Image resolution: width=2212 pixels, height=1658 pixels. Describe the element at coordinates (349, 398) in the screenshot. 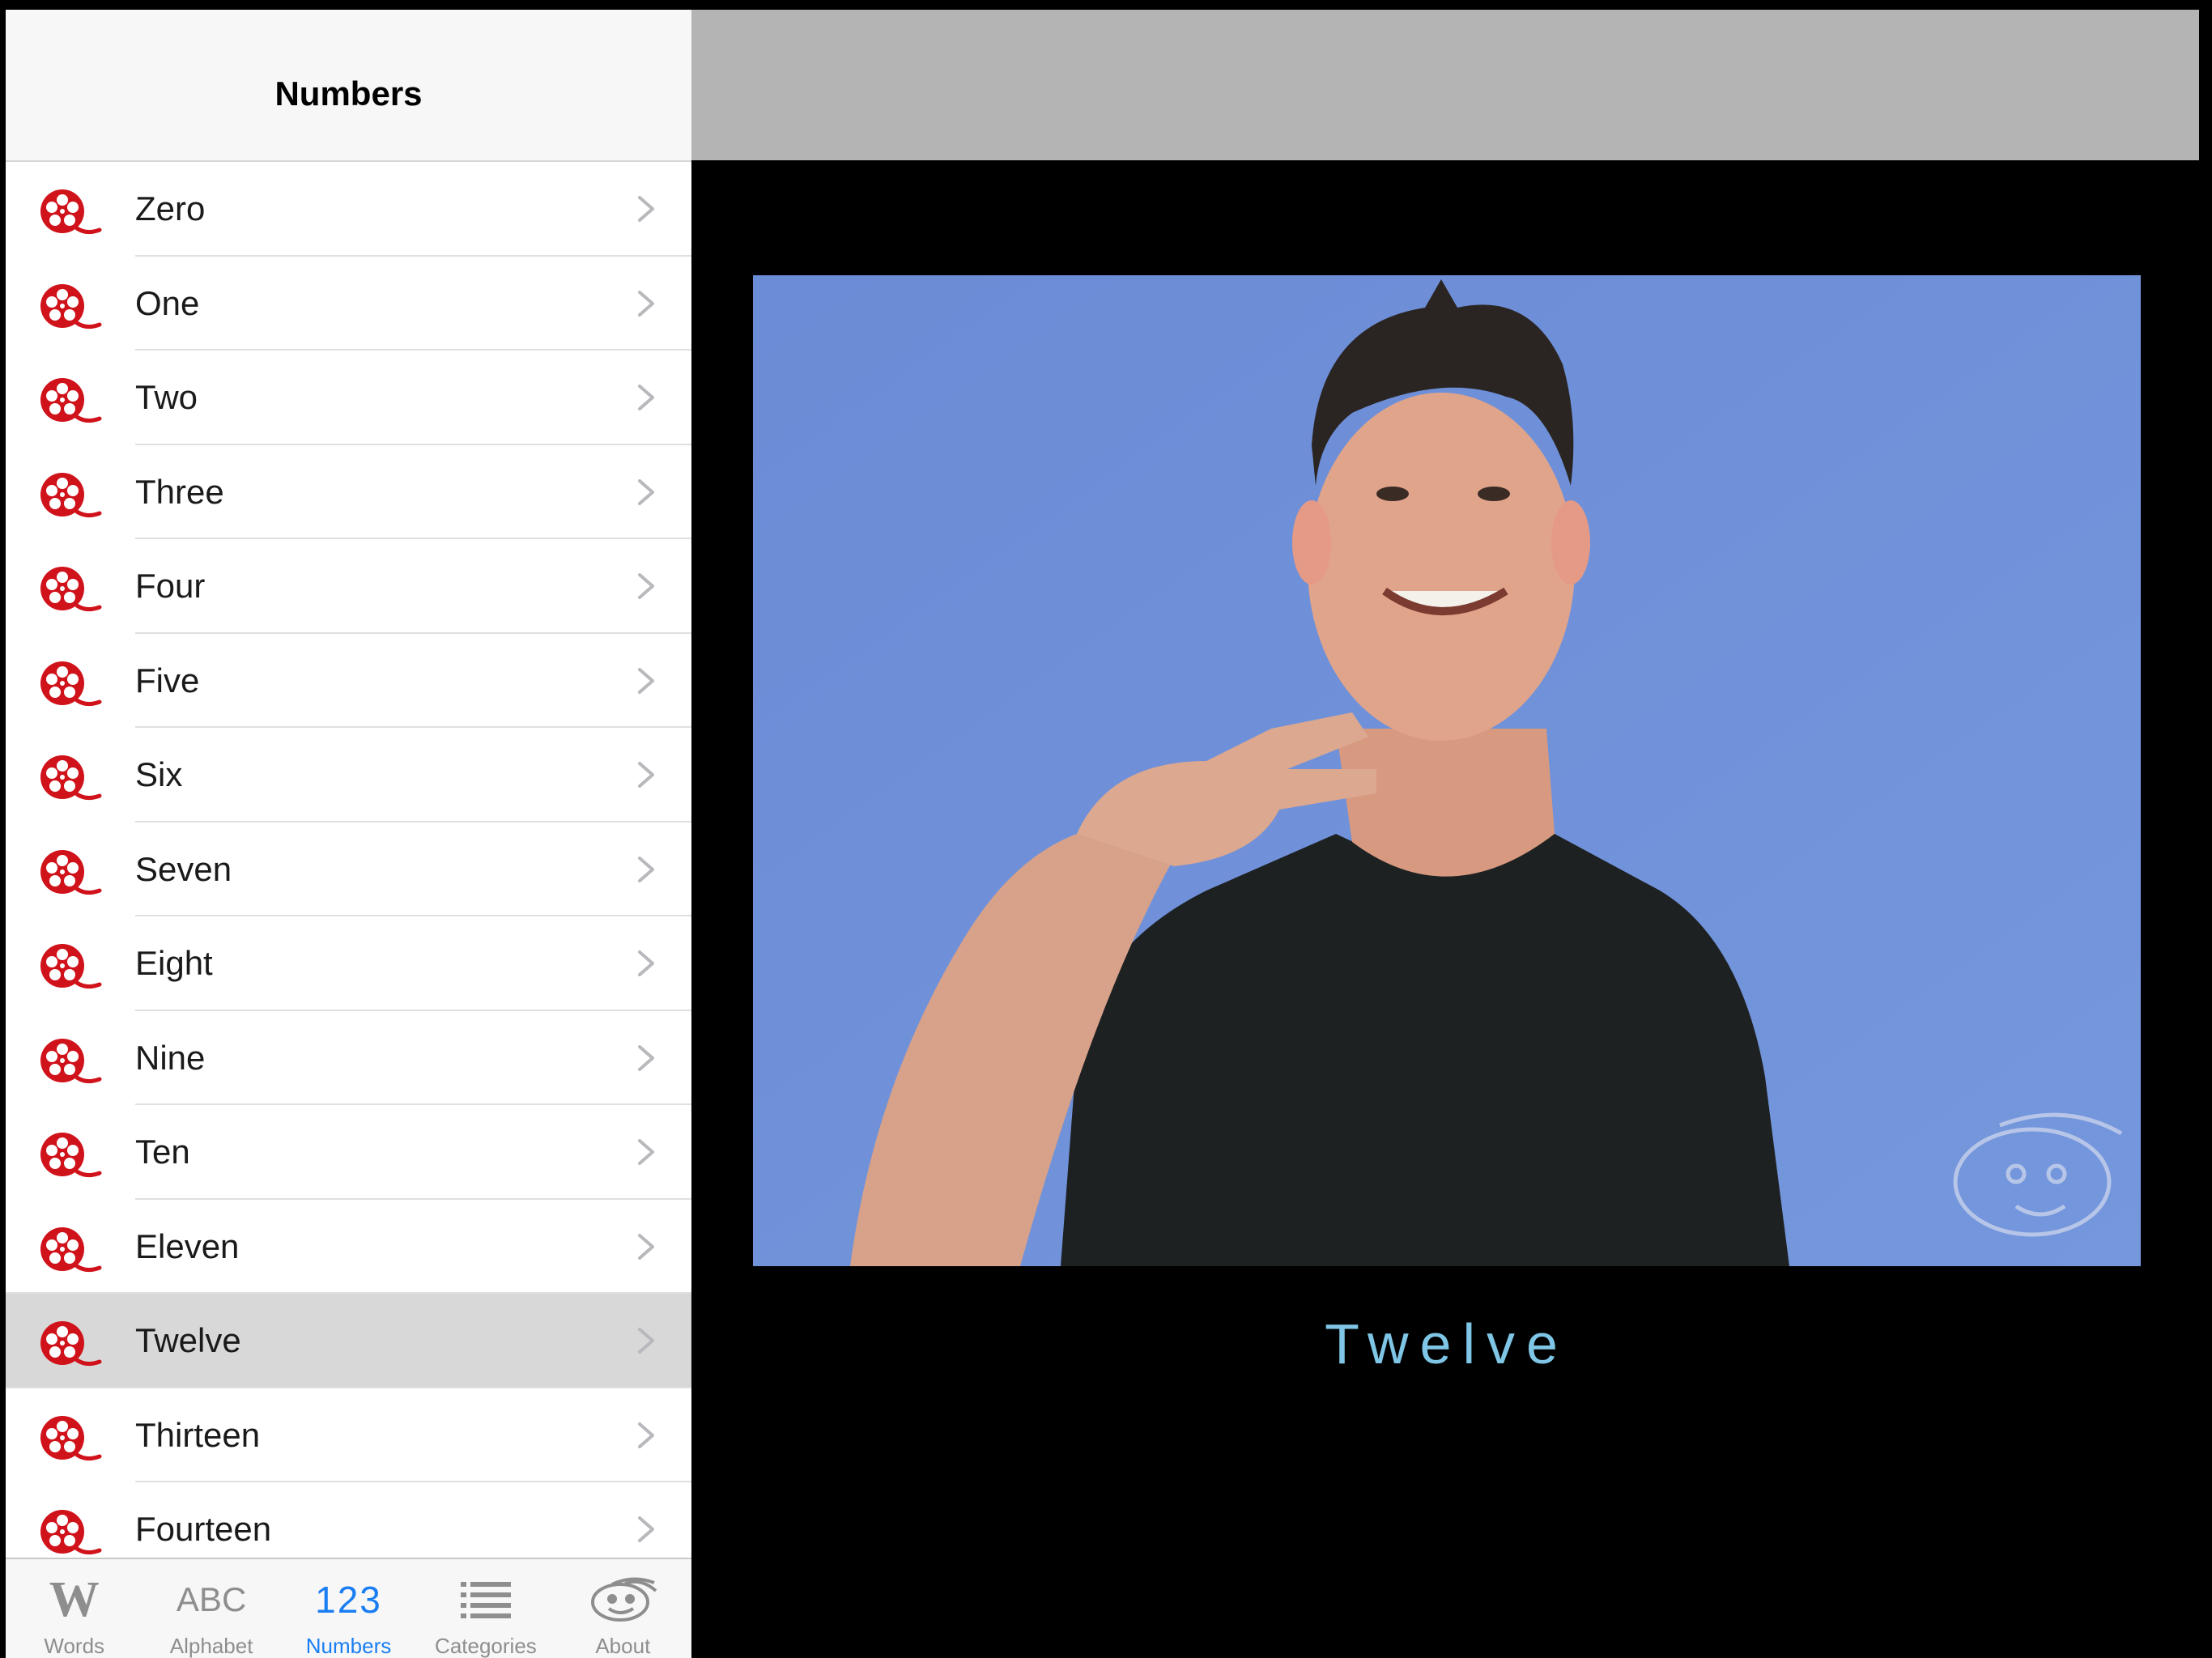

I see `list-item-two: Two` at that location.